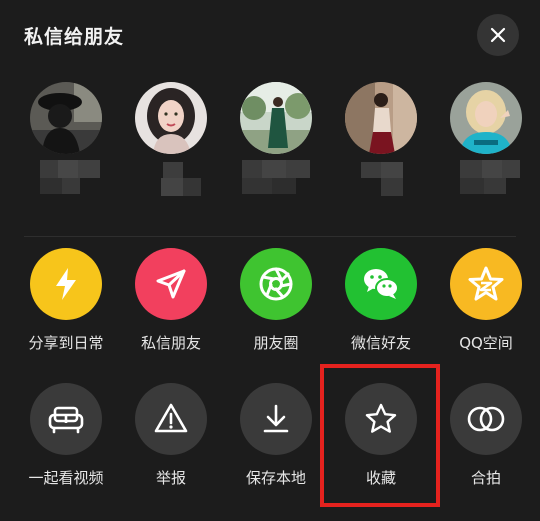 The image size is (540, 521). Describe the element at coordinates (66, 343) in the screenshot. I see `share-daily-label: 分享到日常` at that location.